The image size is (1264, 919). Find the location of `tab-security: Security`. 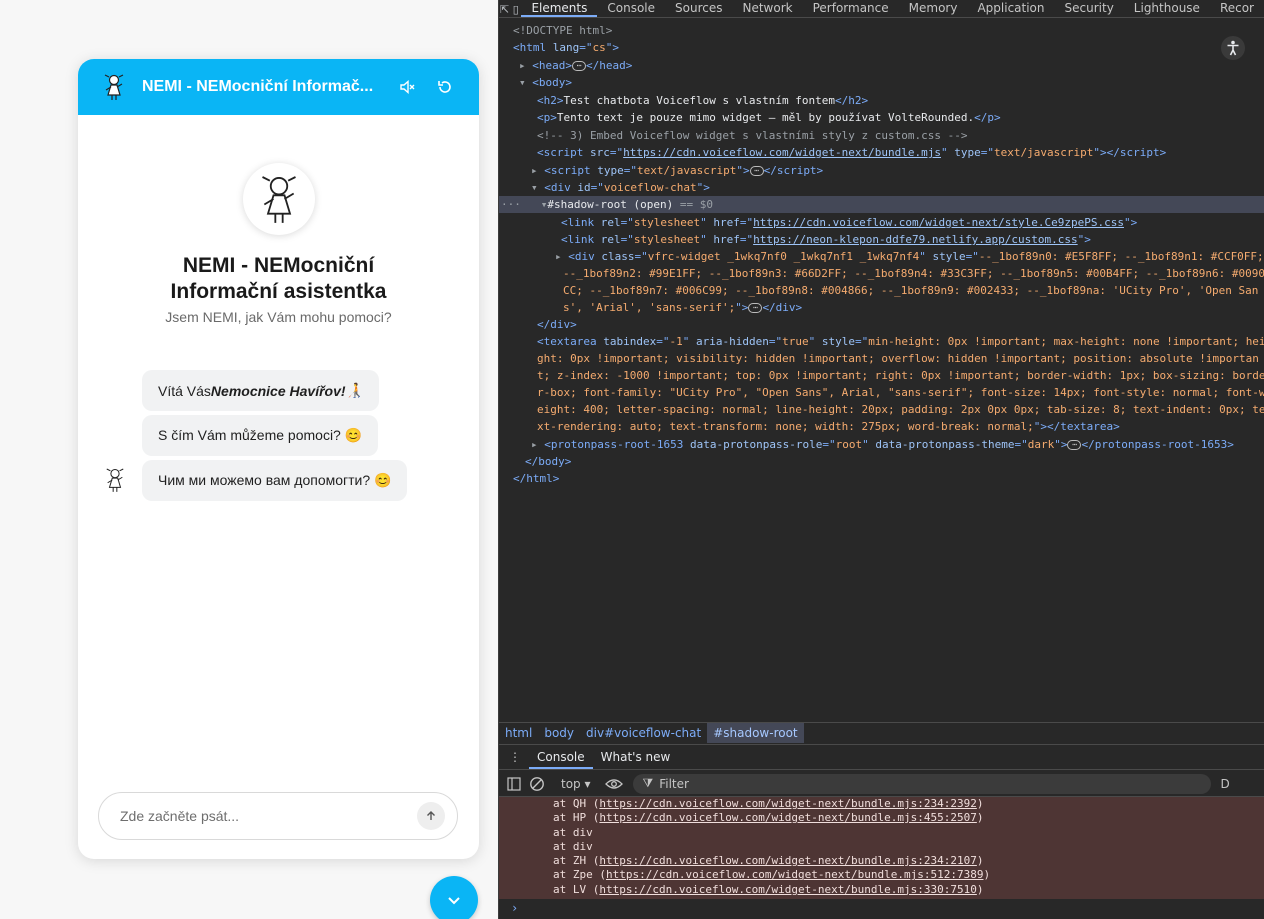

tab-security: Security is located at coordinates (1089, 9).